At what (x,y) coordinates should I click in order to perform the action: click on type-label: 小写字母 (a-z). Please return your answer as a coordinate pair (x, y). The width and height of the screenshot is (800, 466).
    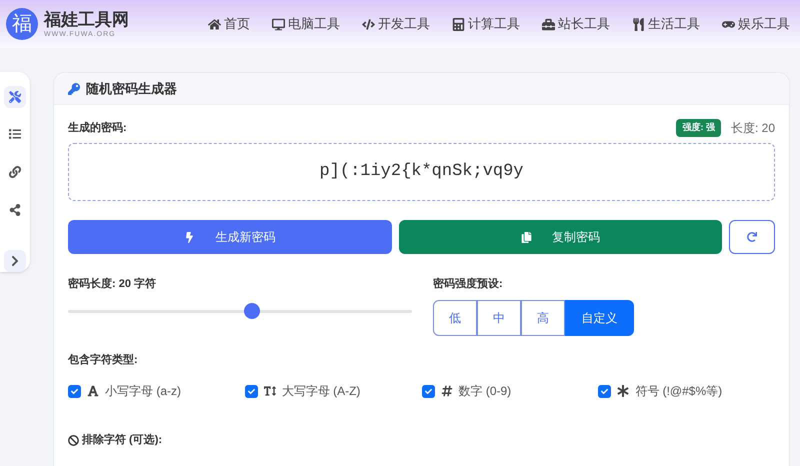
    Looking at the image, I should click on (143, 391).